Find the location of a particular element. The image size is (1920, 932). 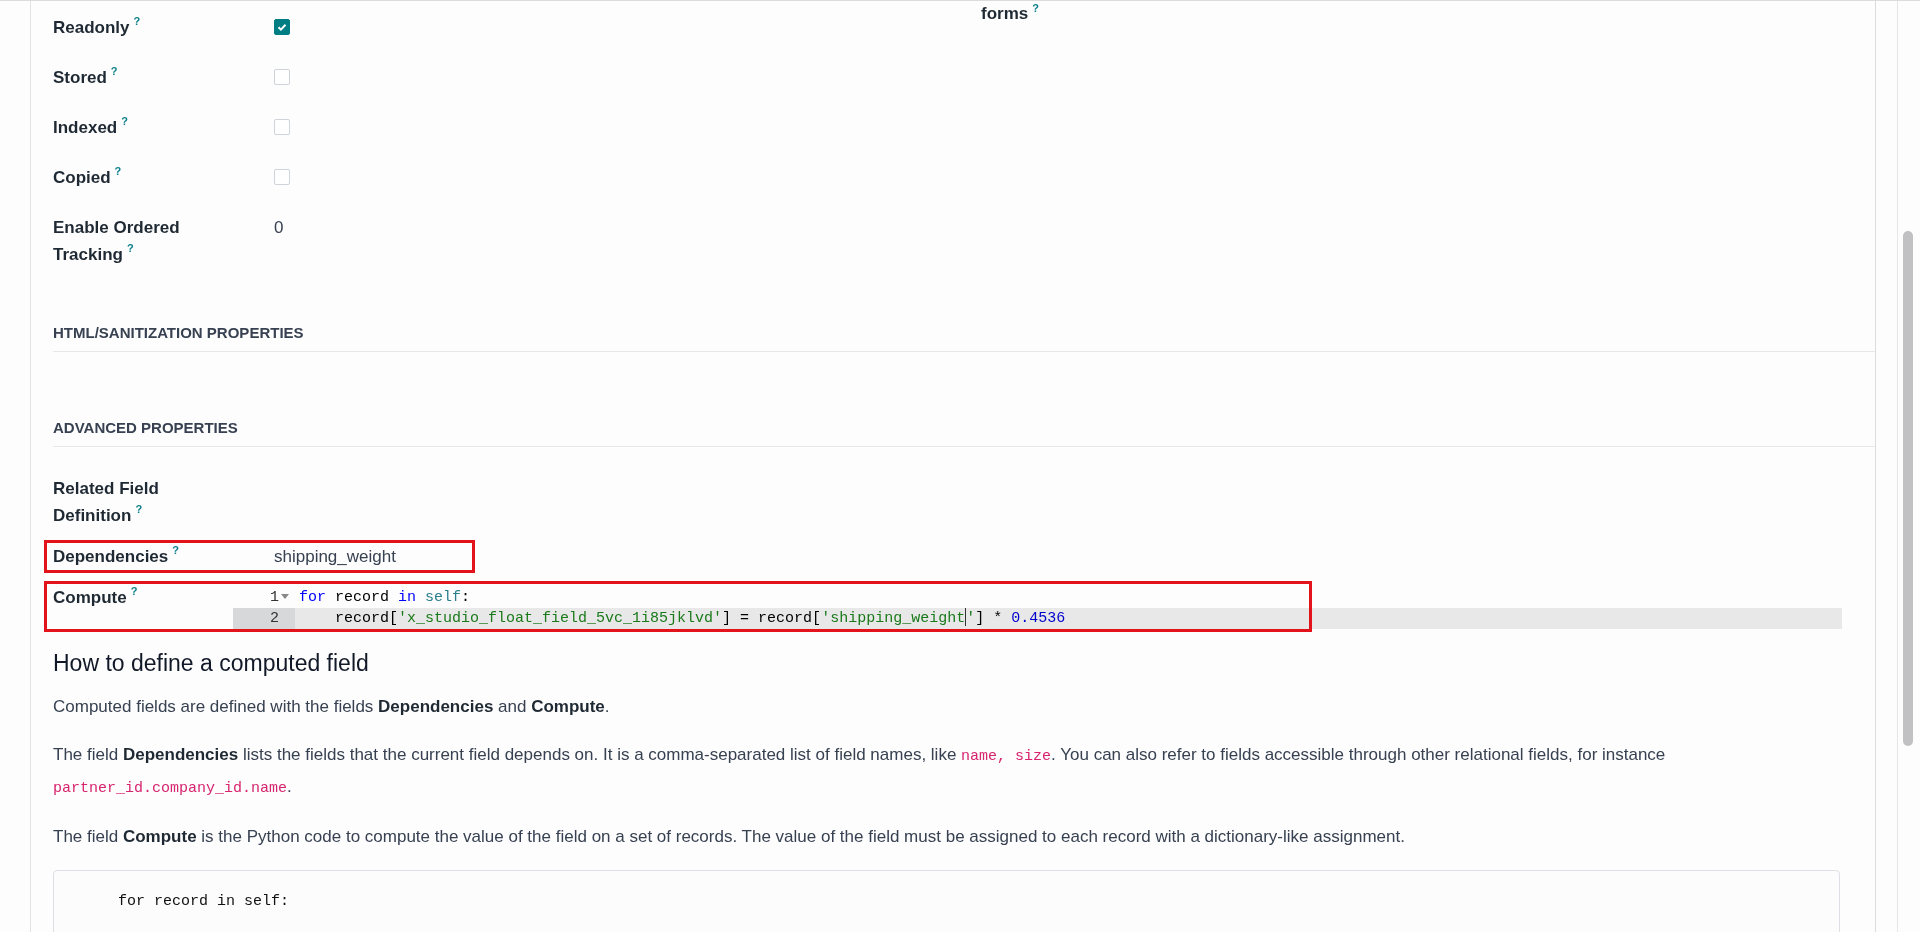

help-heading: How to define a computed field is located at coordinates (211, 663).